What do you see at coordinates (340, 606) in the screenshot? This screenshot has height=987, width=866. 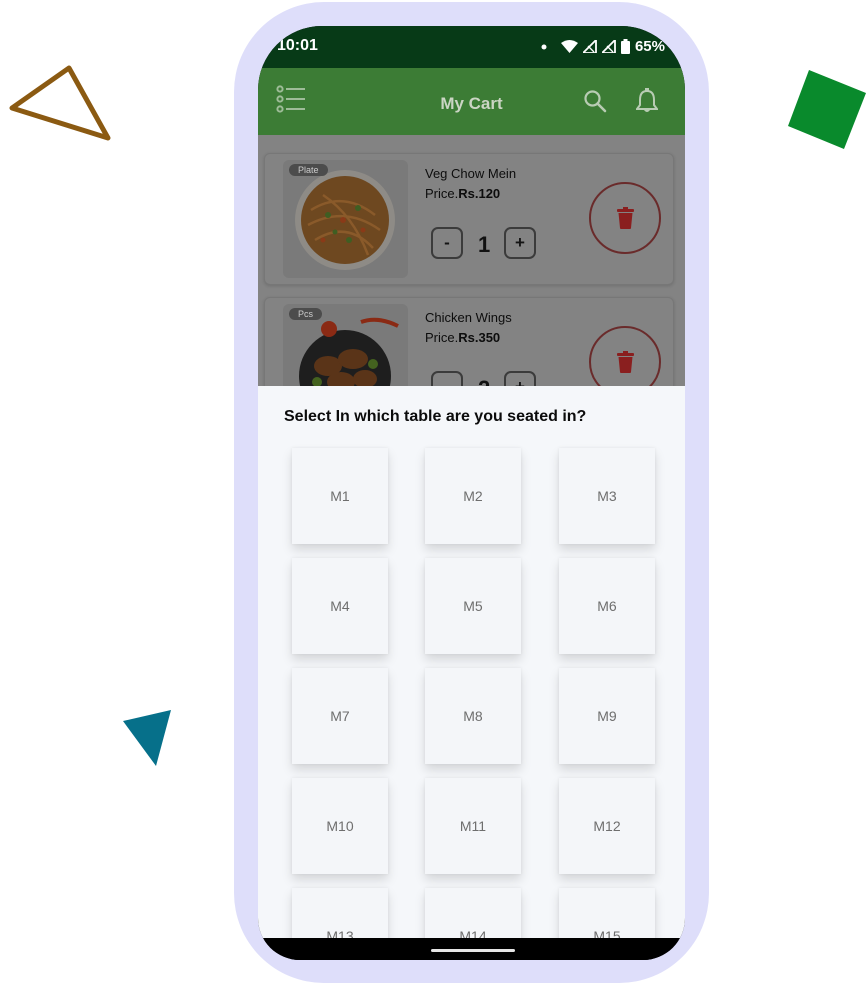 I see `table-option-m4: M4` at bounding box center [340, 606].